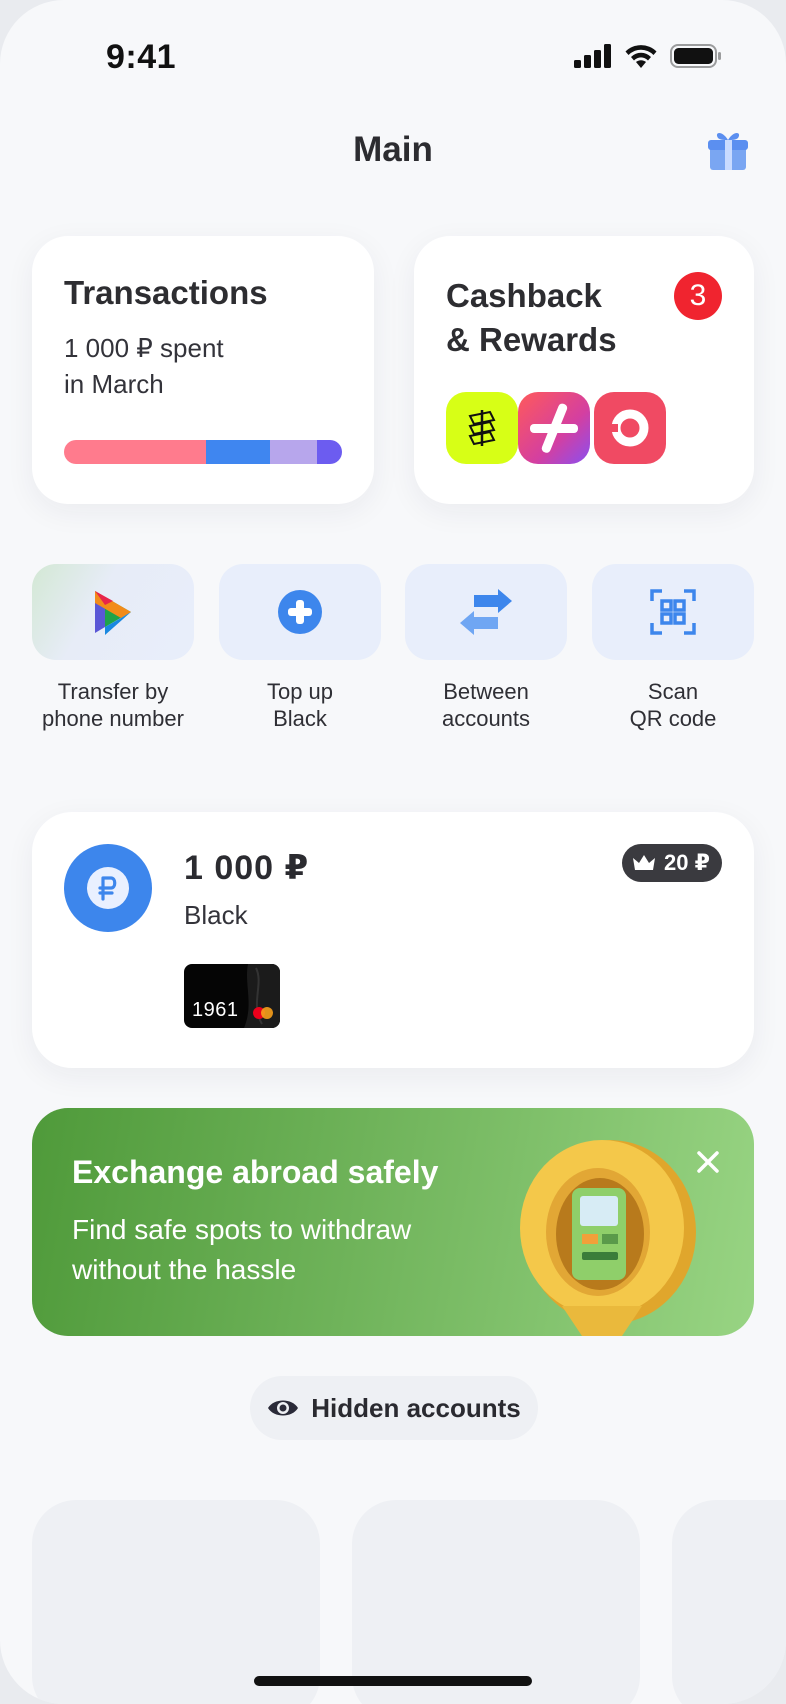 The height and width of the screenshot is (1704, 786). I want to click on qr-scan-icon, so click(673, 612).